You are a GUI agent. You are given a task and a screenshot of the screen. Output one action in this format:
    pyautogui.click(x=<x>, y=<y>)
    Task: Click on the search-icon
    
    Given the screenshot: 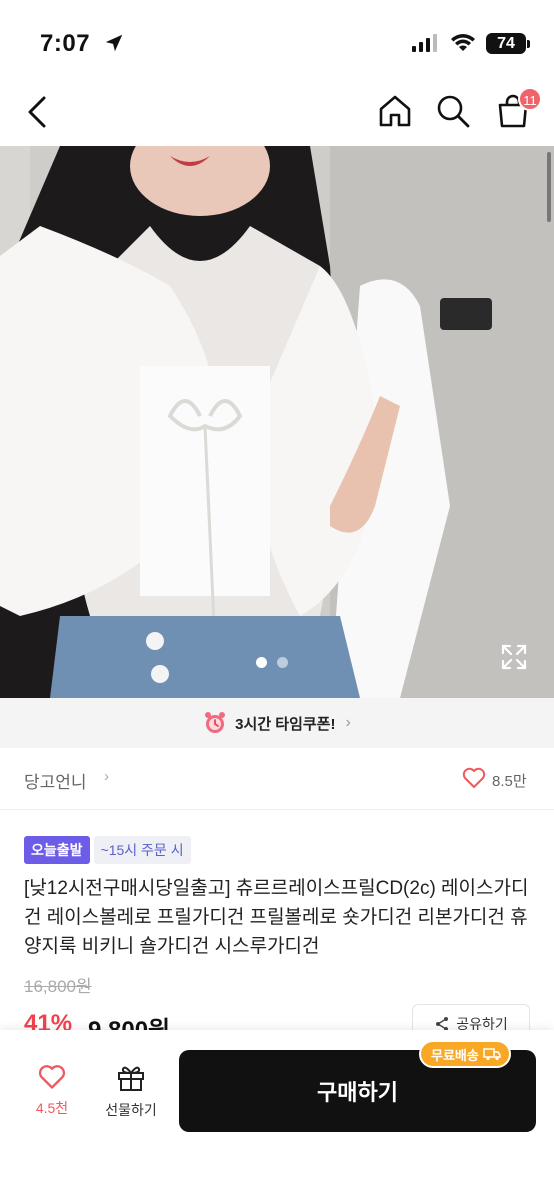 What is the action you would take?
    pyautogui.click(x=453, y=111)
    